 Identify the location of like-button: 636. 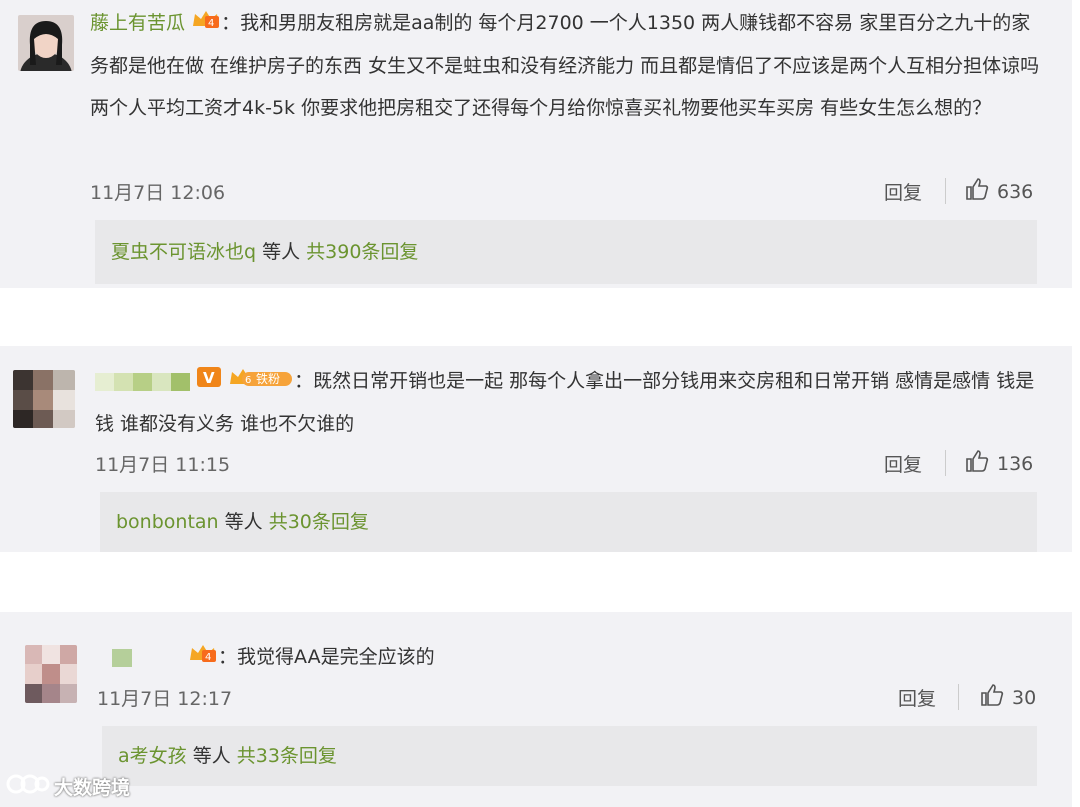
(999, 191).